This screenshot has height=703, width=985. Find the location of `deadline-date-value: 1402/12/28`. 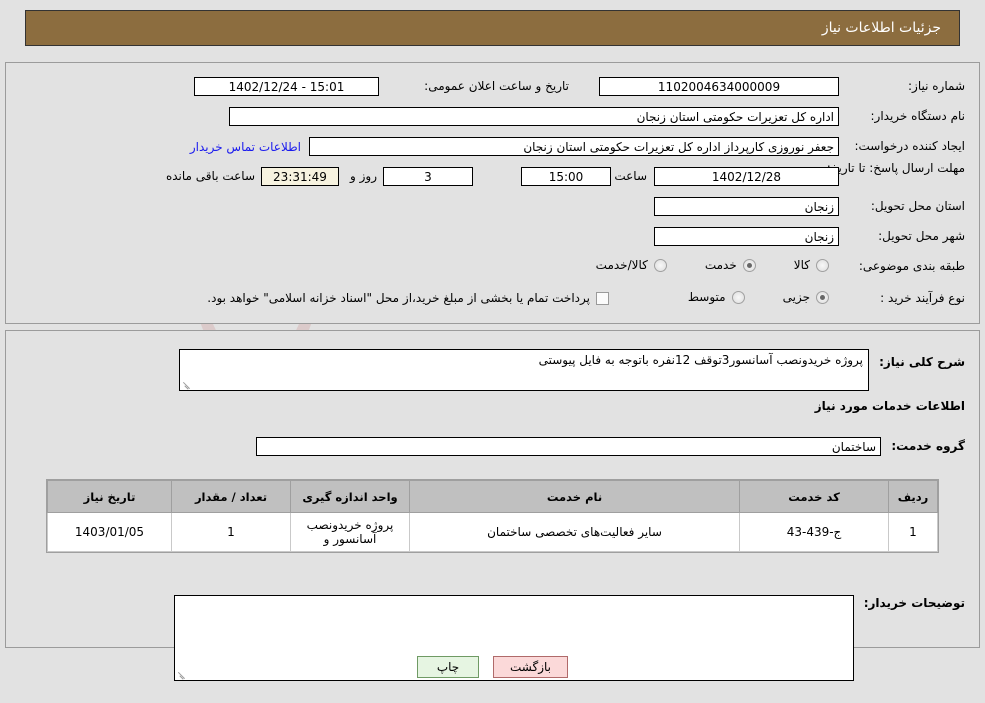

deadline-date-value: 1402/12/28 is located at coordinates (746, 176).